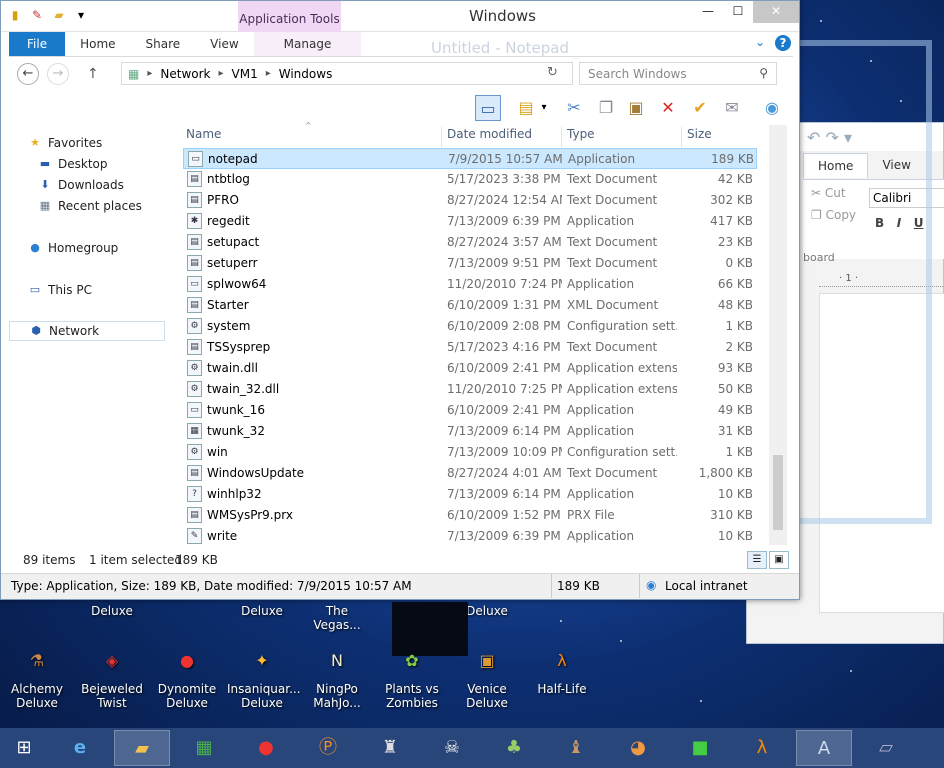 The height and width of the screenshot is (768, 944). I want to click on wordpad-font-select: Calibri, so click(906, 198).